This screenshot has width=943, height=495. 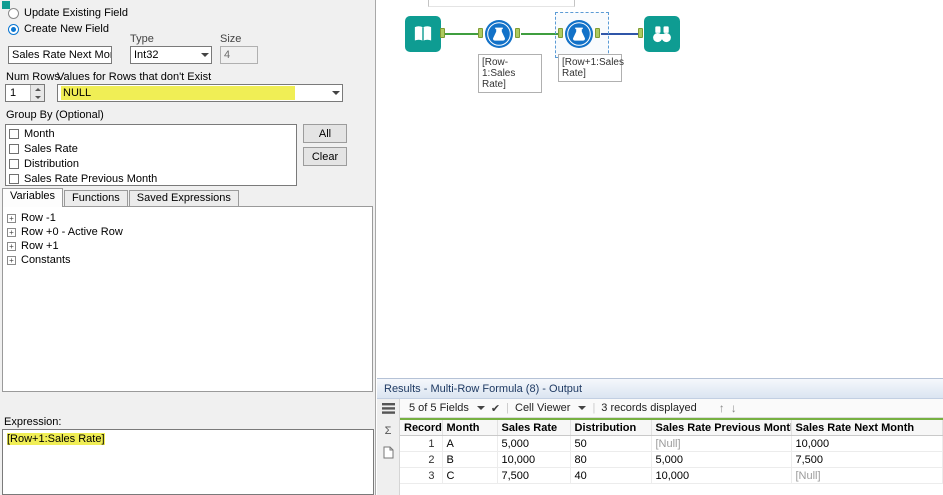 What do you see at coordinates (388, 452) in the screenshot?
I see `cell-viewer-page-icon` at bounding box center [388, 452].